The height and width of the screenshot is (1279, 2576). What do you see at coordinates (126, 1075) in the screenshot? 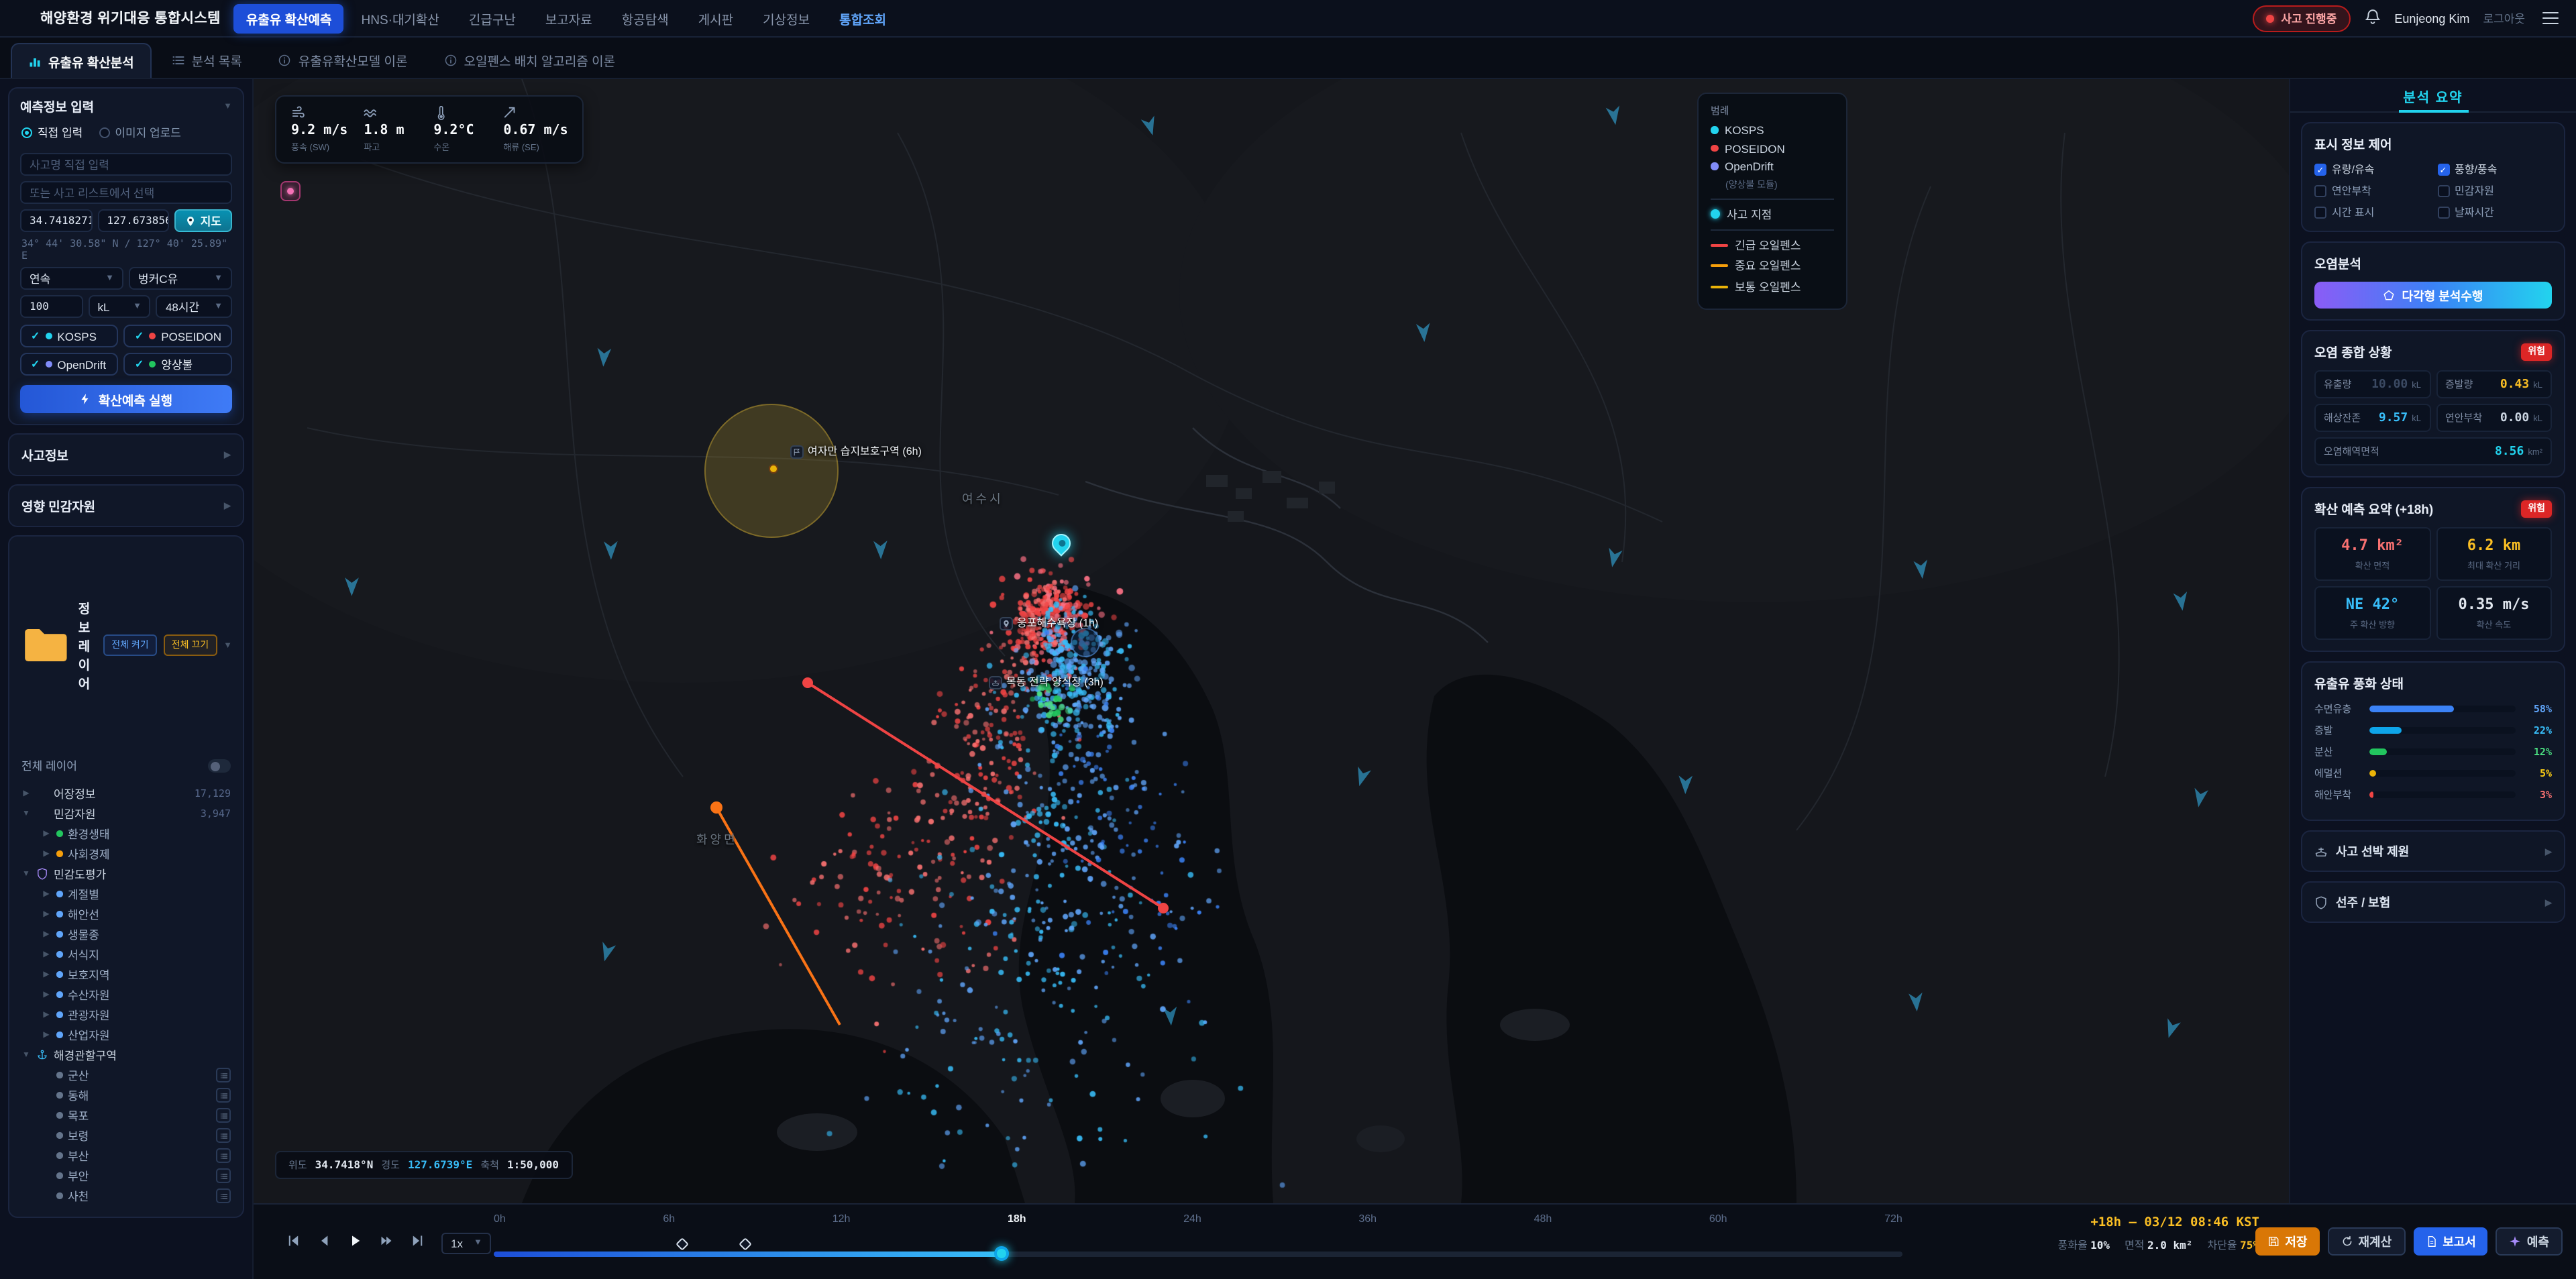
I see `layer-tree-child: 군산` at bounding box center [126, 1075].